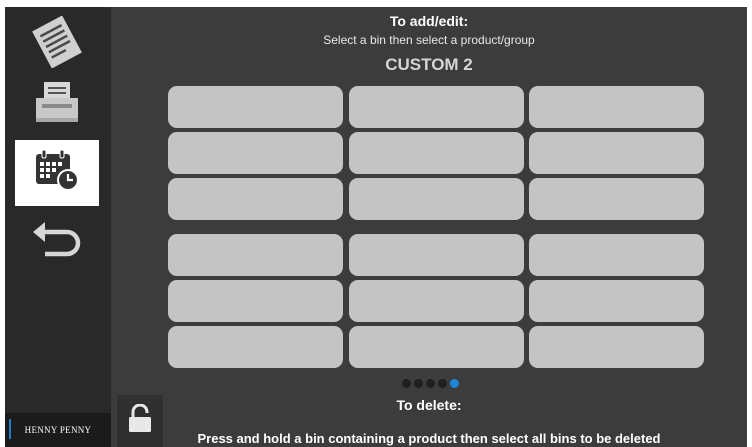  What do you see at coordinates (429, 405) in the screenshot?
I see `delete-title: To delete:` at bounding box center [429, 405].